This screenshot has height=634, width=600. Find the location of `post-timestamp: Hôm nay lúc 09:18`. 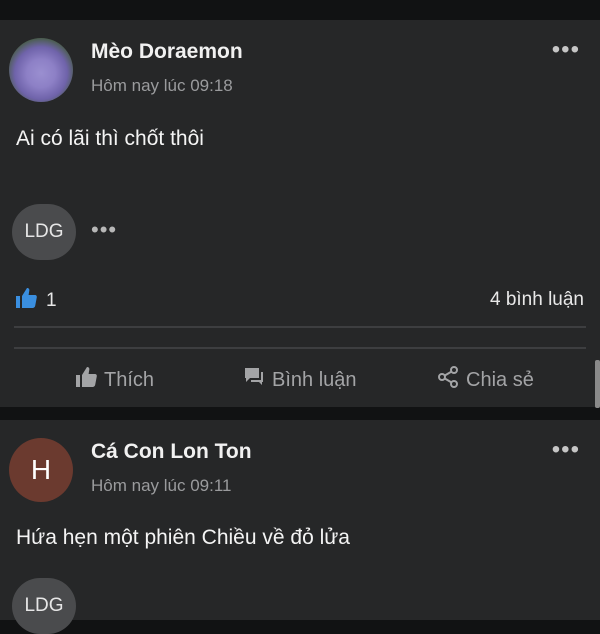

post-timestamp: Hôm nay lúc 09:18 is located at coordinates (162, 85).